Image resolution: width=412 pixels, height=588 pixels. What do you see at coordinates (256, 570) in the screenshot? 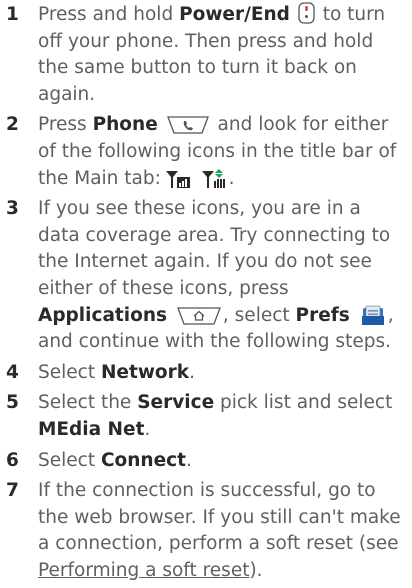
I see `step-text: ).` at bounding box center [256, 570].